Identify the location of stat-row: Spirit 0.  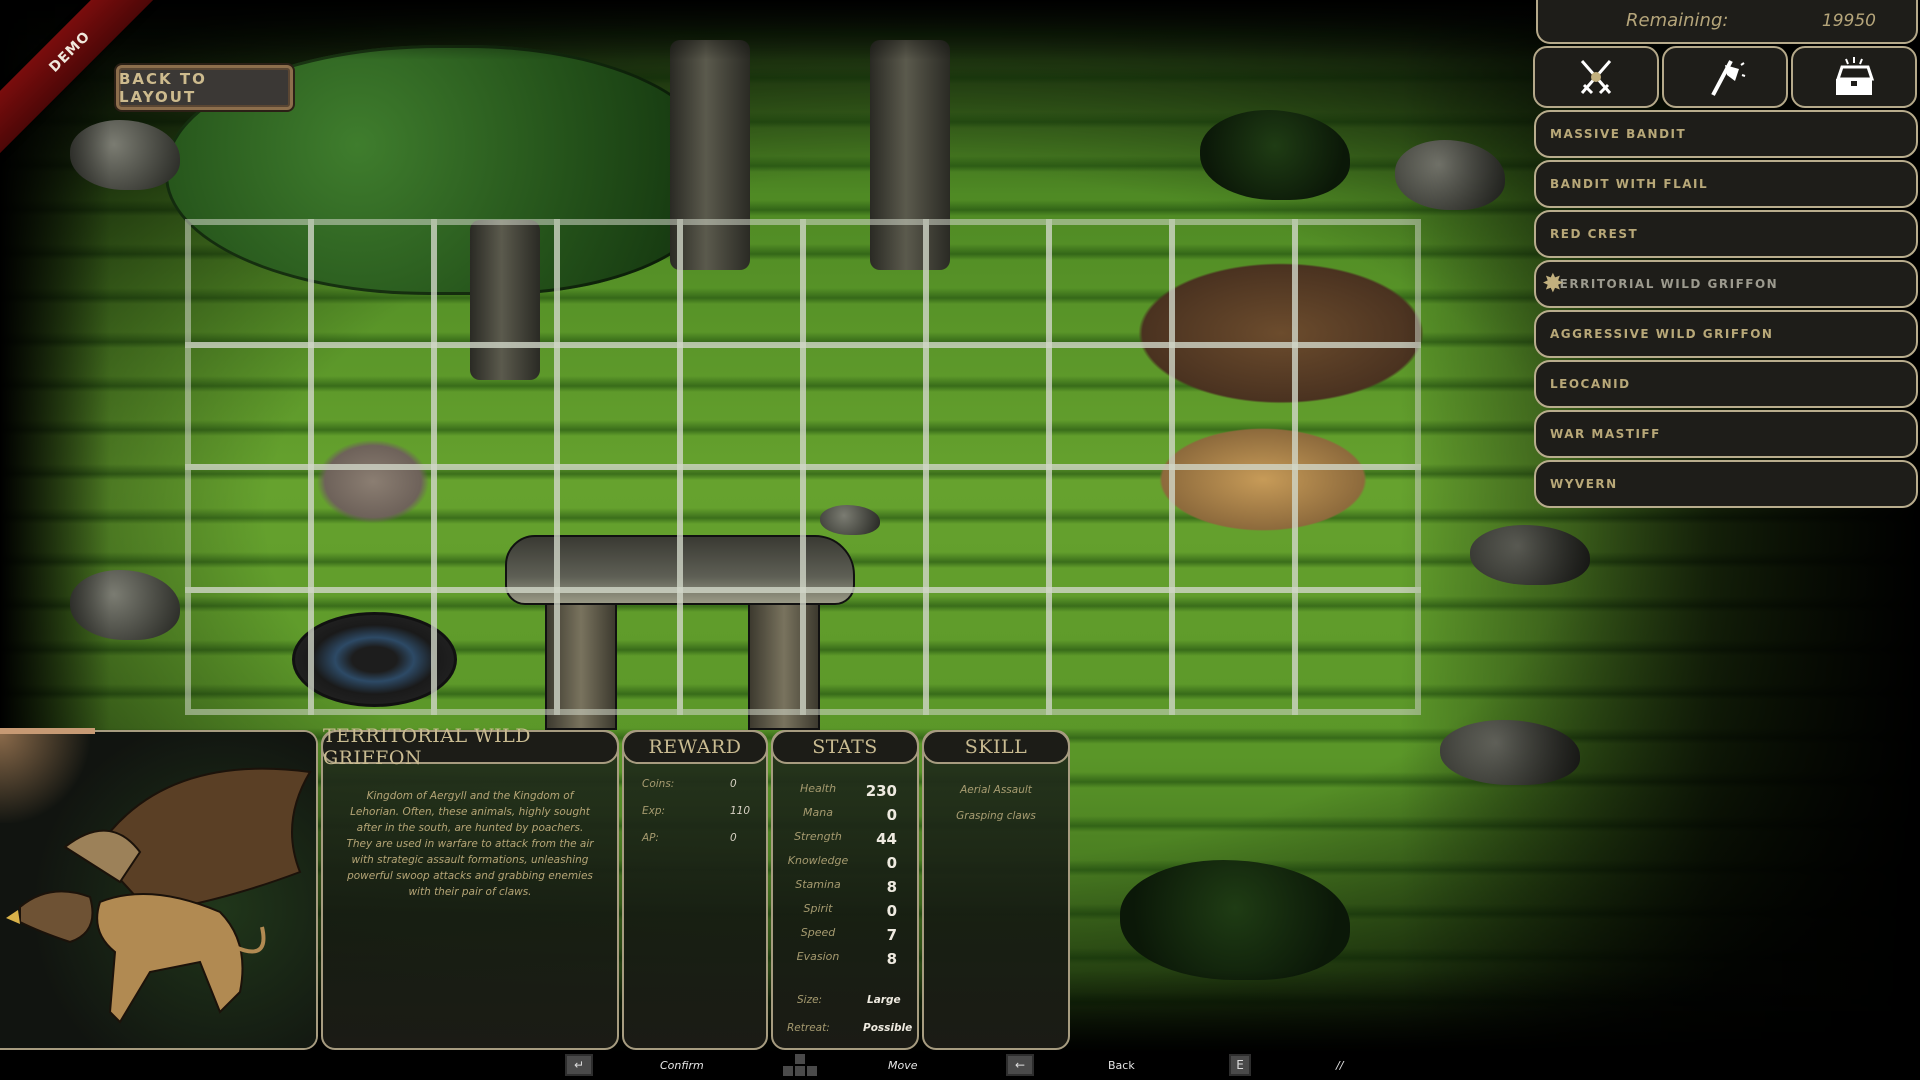
(845, 912).